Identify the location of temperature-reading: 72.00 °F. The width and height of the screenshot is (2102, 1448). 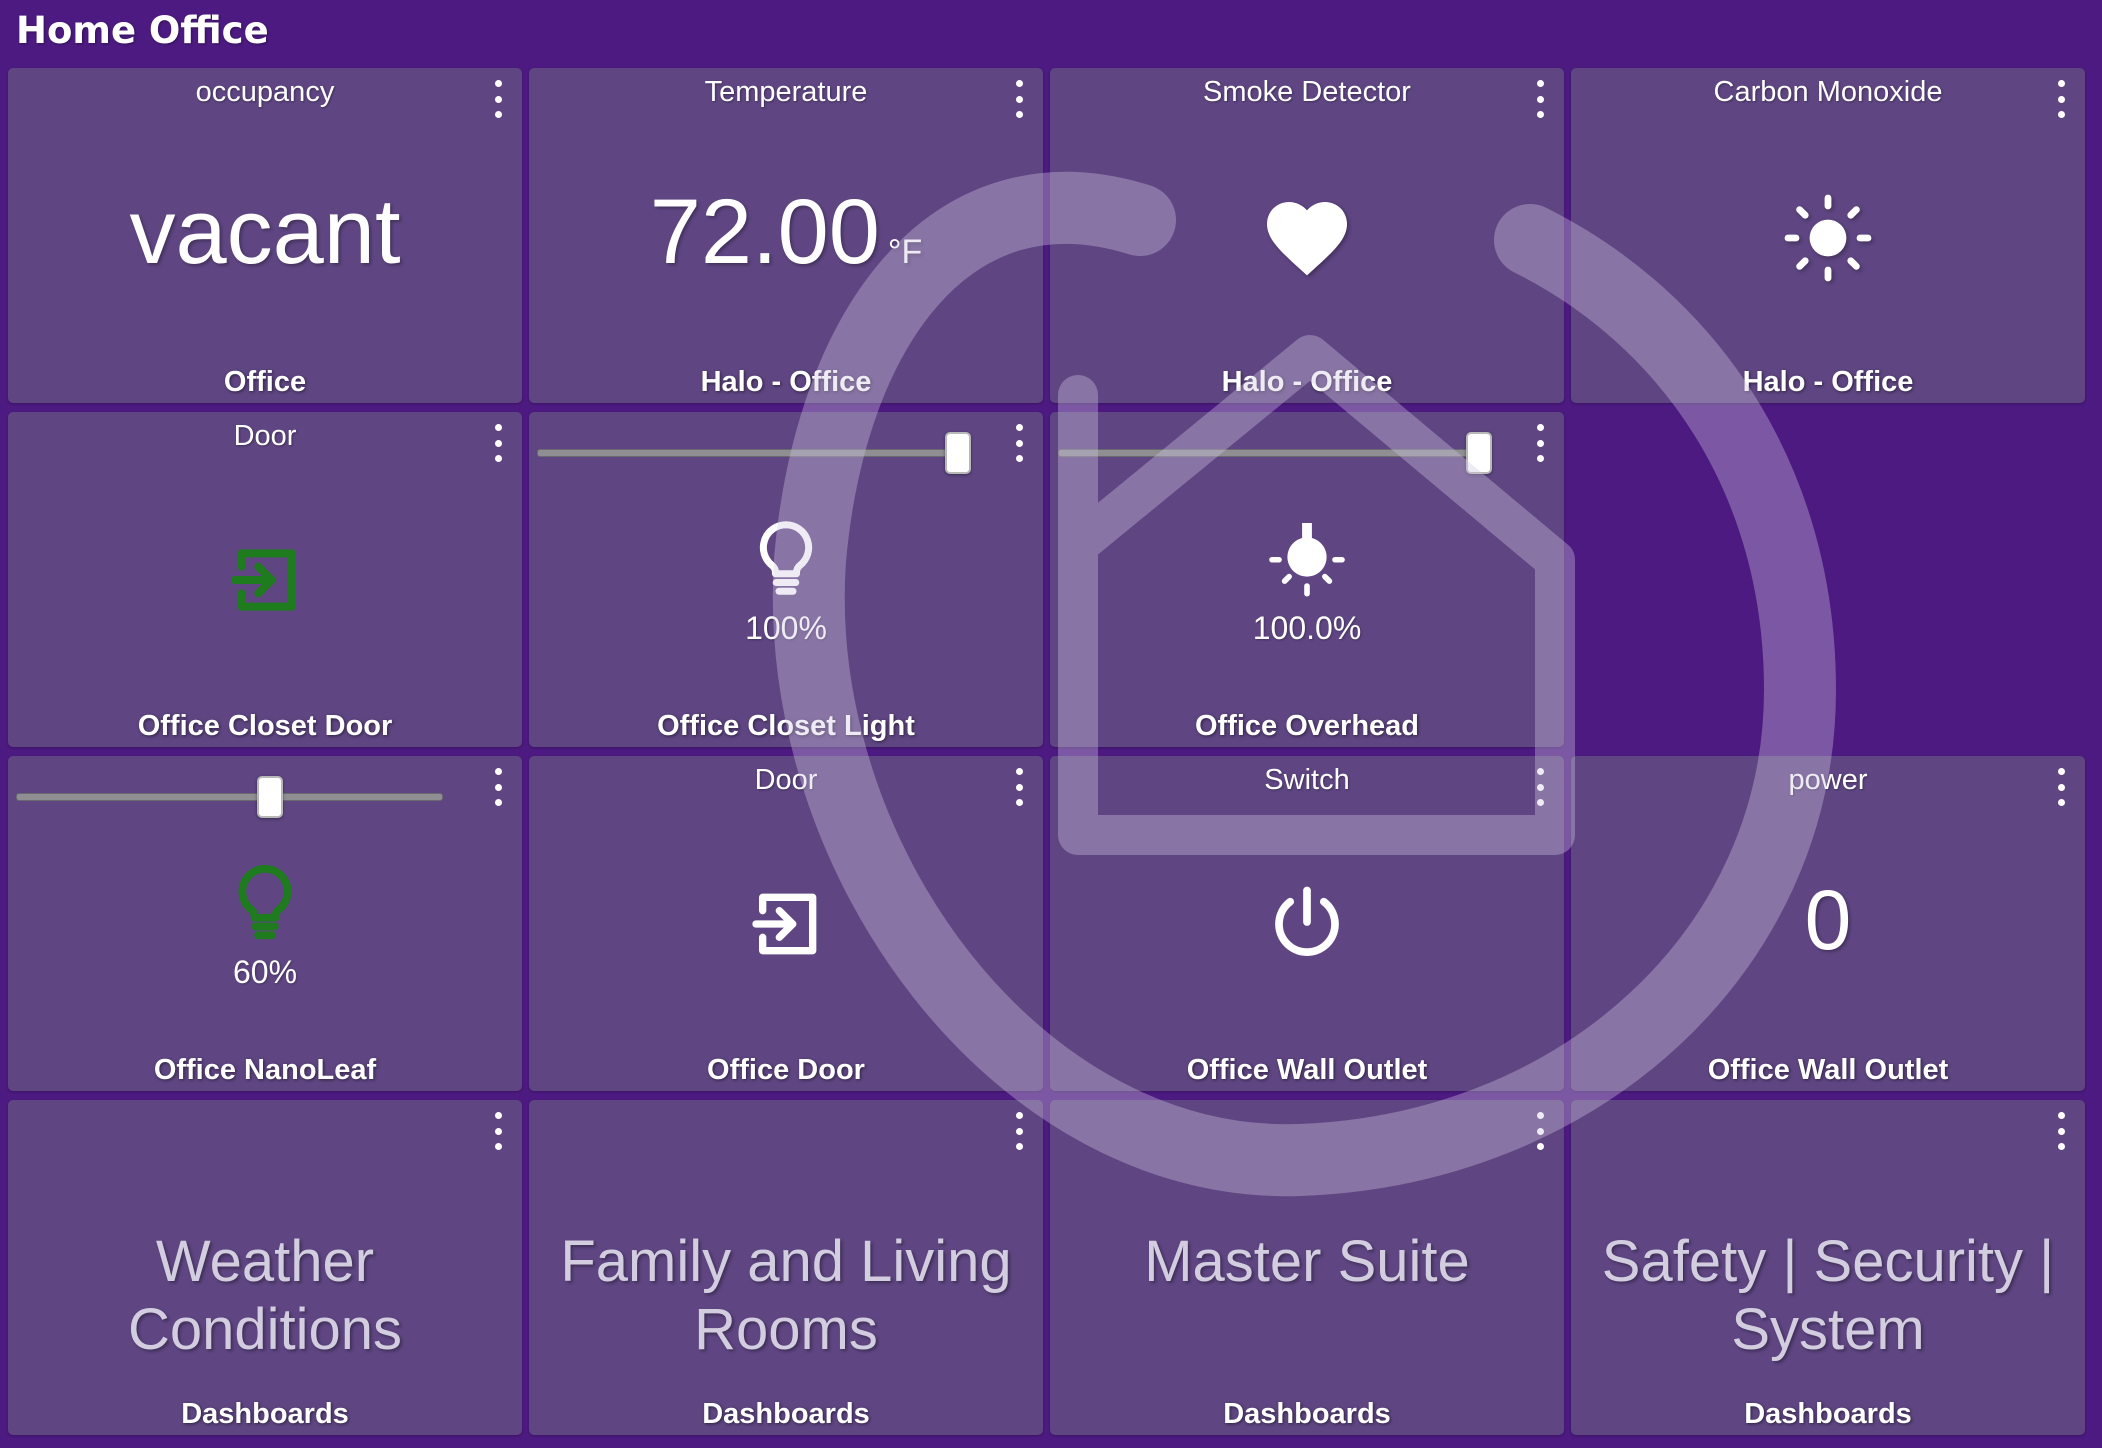
(786, 232).